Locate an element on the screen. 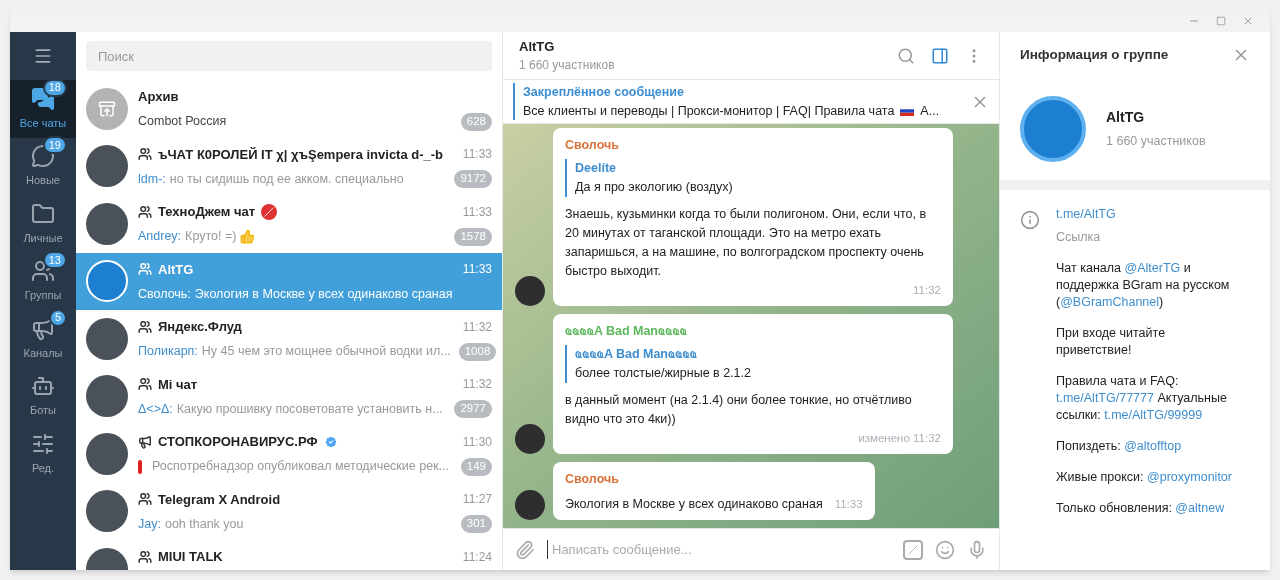 The height and width of the screenshot is (580, 1280). description-paragraph: Только обновления: @altnew is located at coordinates (1141, 508).